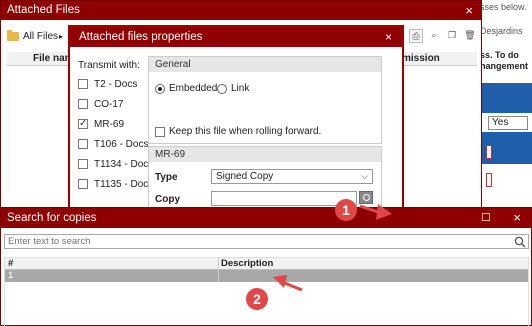  I want to click on bg-blue-panel, so click(505, 98).